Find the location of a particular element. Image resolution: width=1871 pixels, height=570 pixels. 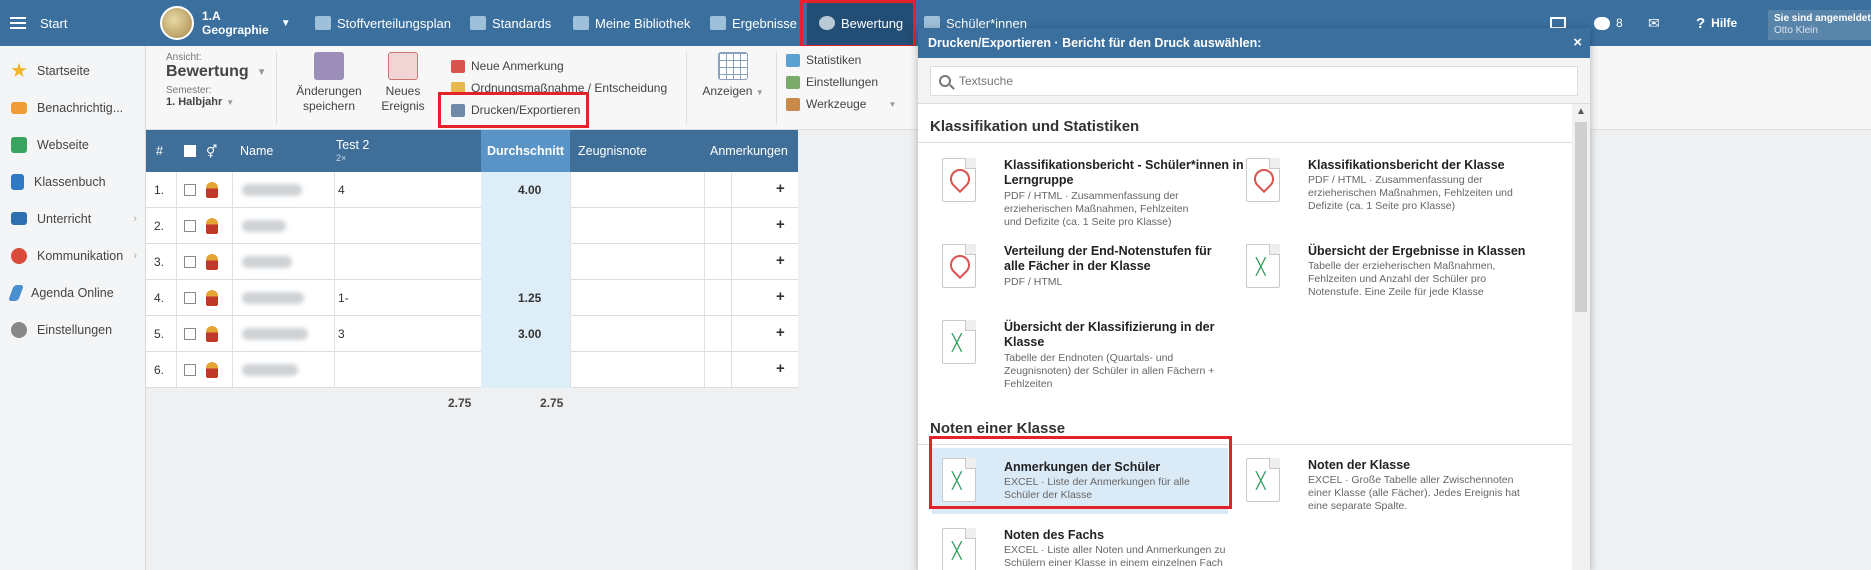

scroll-up-icon: ▲ is located at coordinates (1581, 111).